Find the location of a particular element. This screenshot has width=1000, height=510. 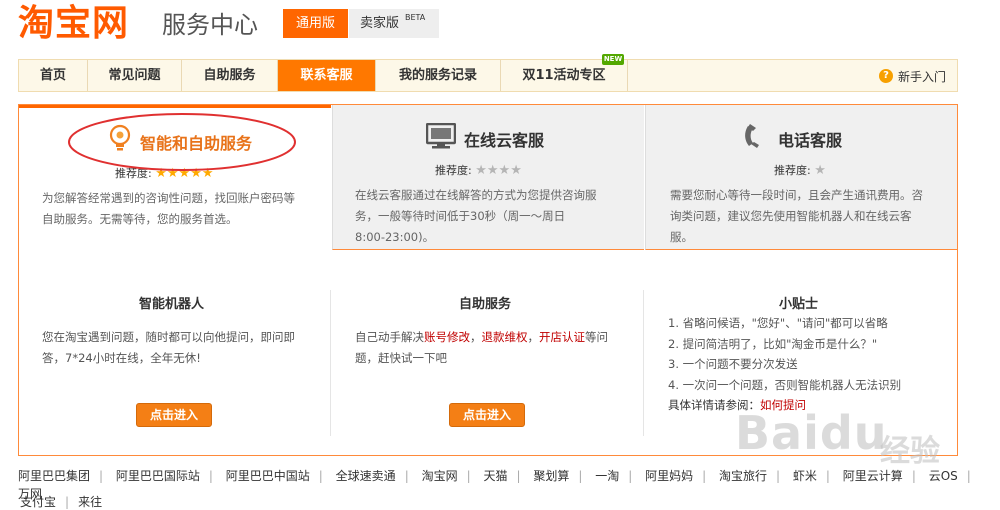

nav-item-self-service: 自助服务 is located at coordinates (230, 75).